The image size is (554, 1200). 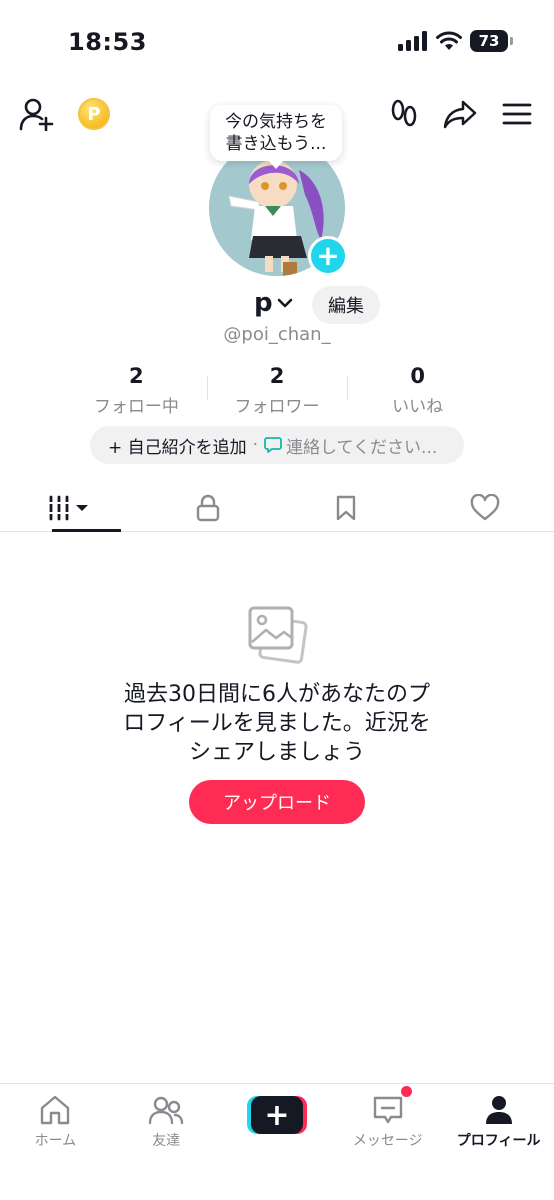 What do you see at coordinates (55, 1110) in the screenshot?
I see `home-icon` at bounding box center [55, 1110].